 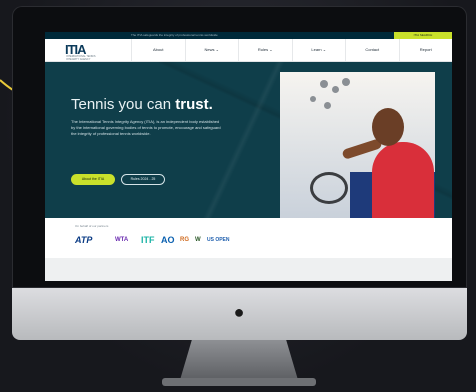 What do you see at coordinates (121, 240) in the screenshot?
I see `wta-logo: WTA` at bounding box center [121, 240].